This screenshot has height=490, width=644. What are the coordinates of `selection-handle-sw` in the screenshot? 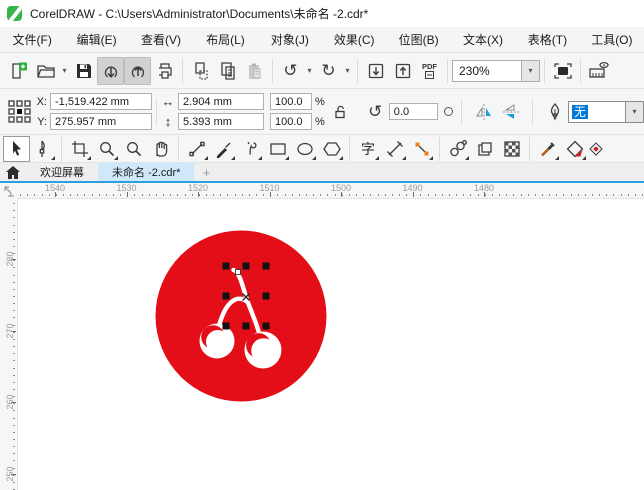 It's located at (226, 326).